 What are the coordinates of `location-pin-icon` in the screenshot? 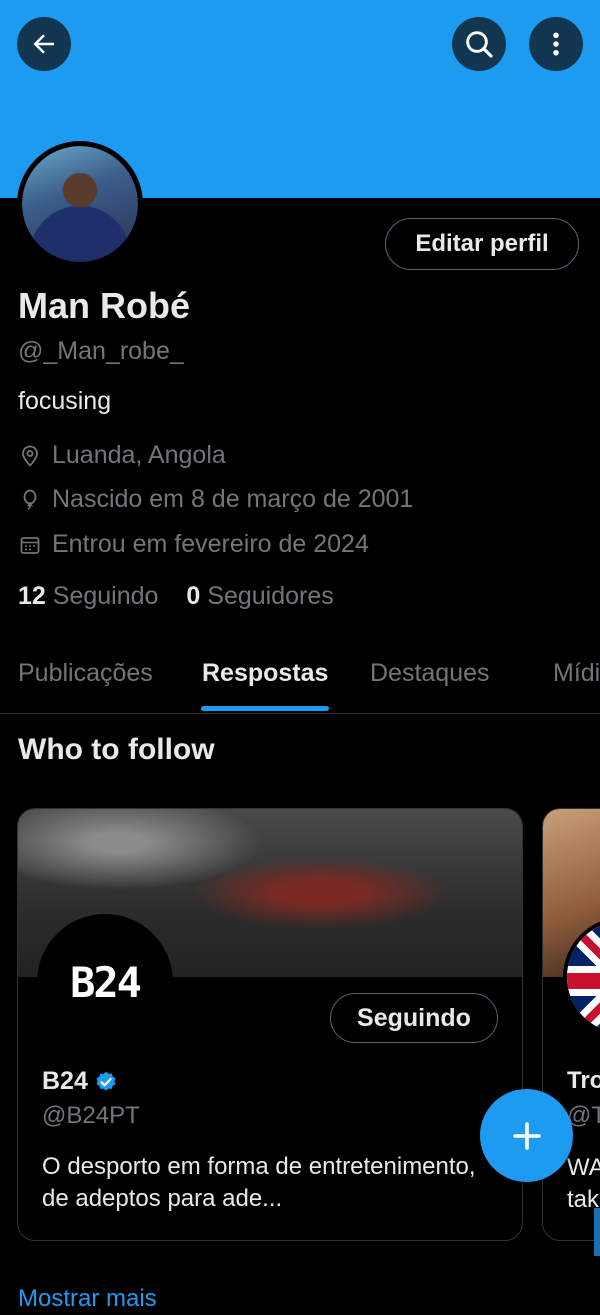 It's located at (30, 456).